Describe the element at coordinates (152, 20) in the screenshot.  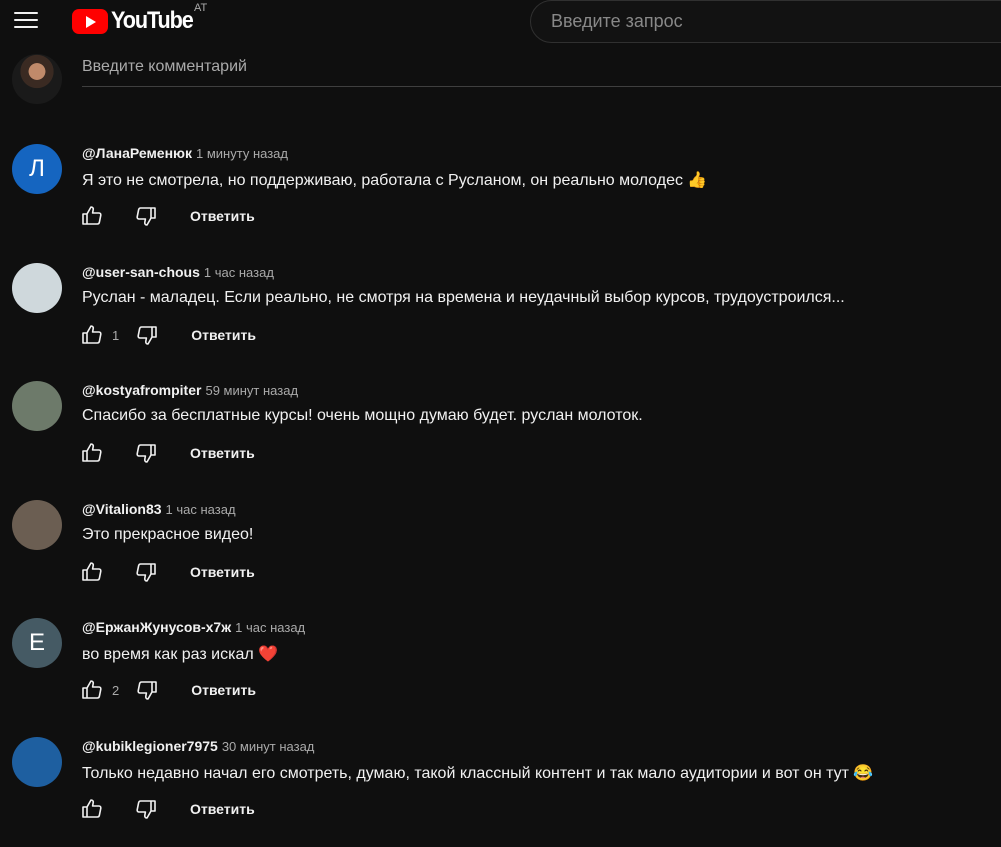
I see `logo-text: YouTube` at that location.